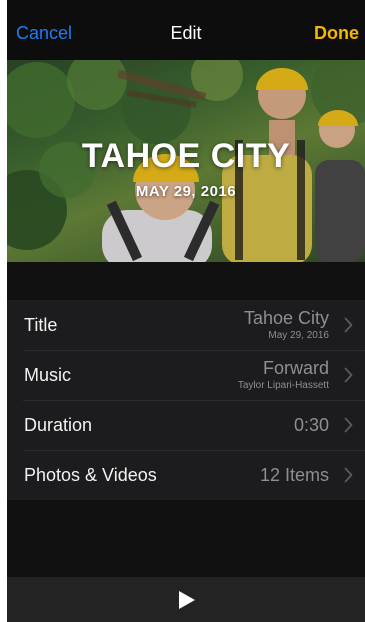 The height and width of the screenshot is (622, 365). Describe the element at coordinates (186, 281) in the screenshot. I see `section-spacer` at that location.